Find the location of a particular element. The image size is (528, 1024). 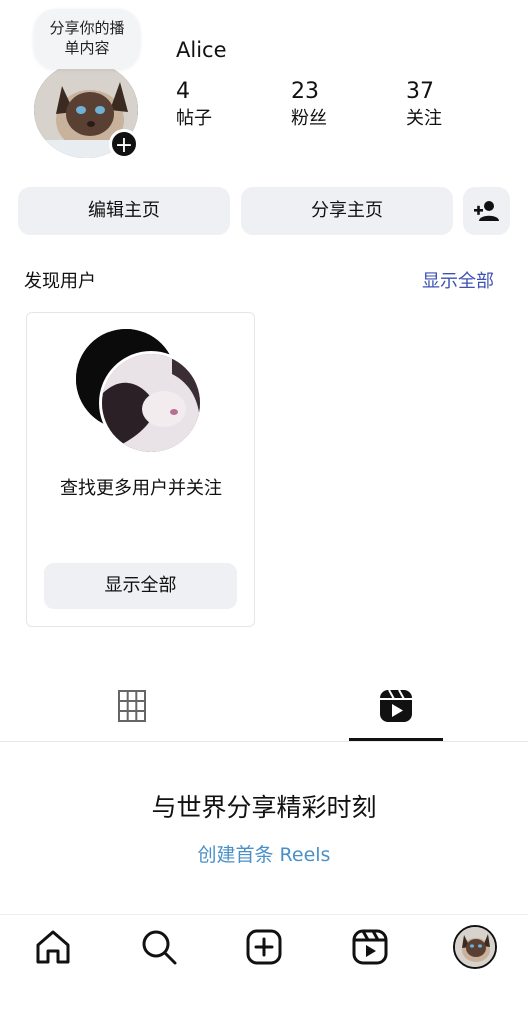

create-first-reel-link: 创建首条 Reels is located at coordinates (264, 853).